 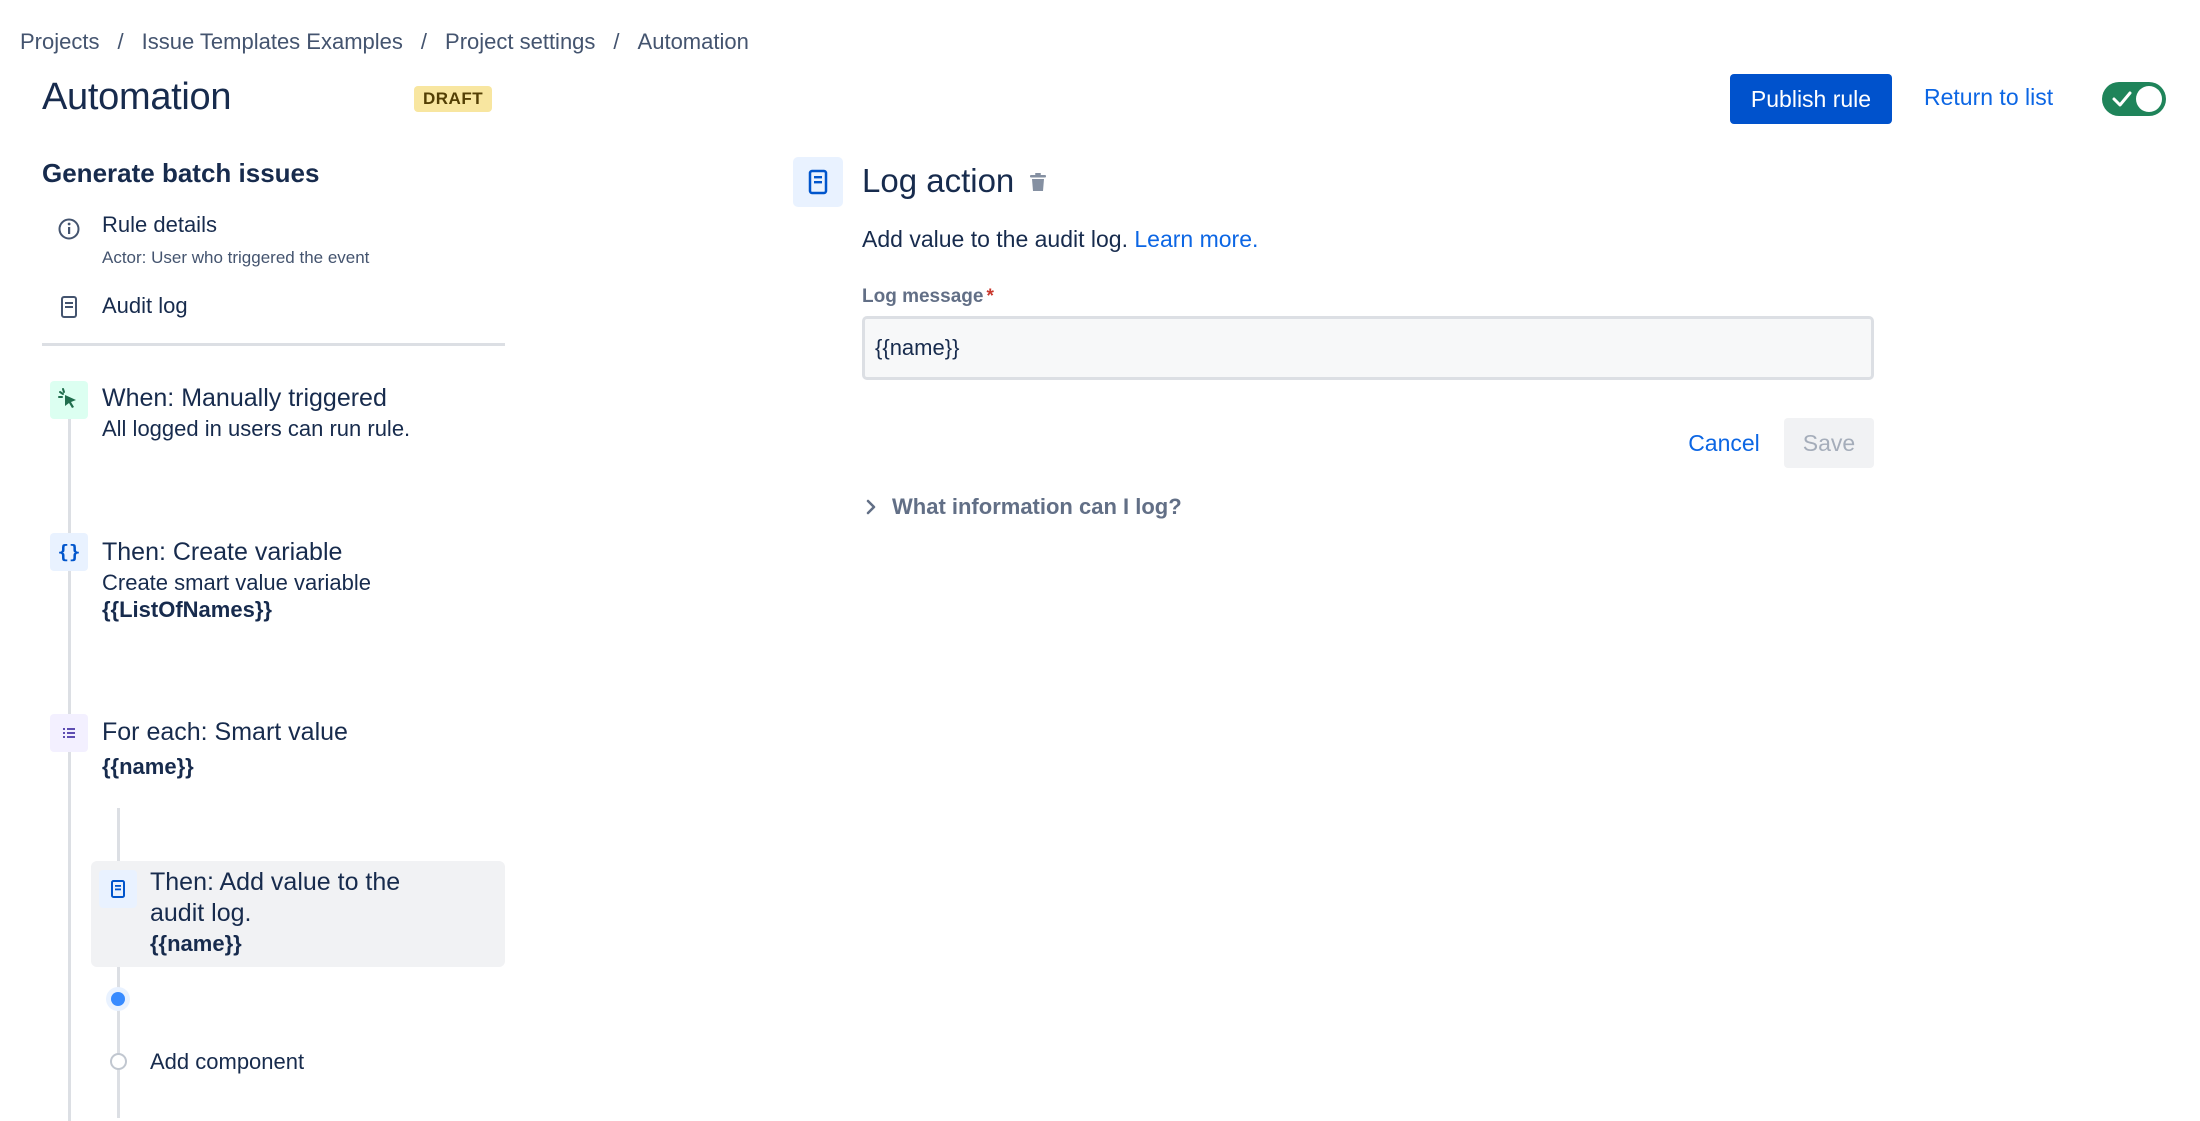 I want to click on what-information-expander: What information can I log?, so click(x=1023, y=507).